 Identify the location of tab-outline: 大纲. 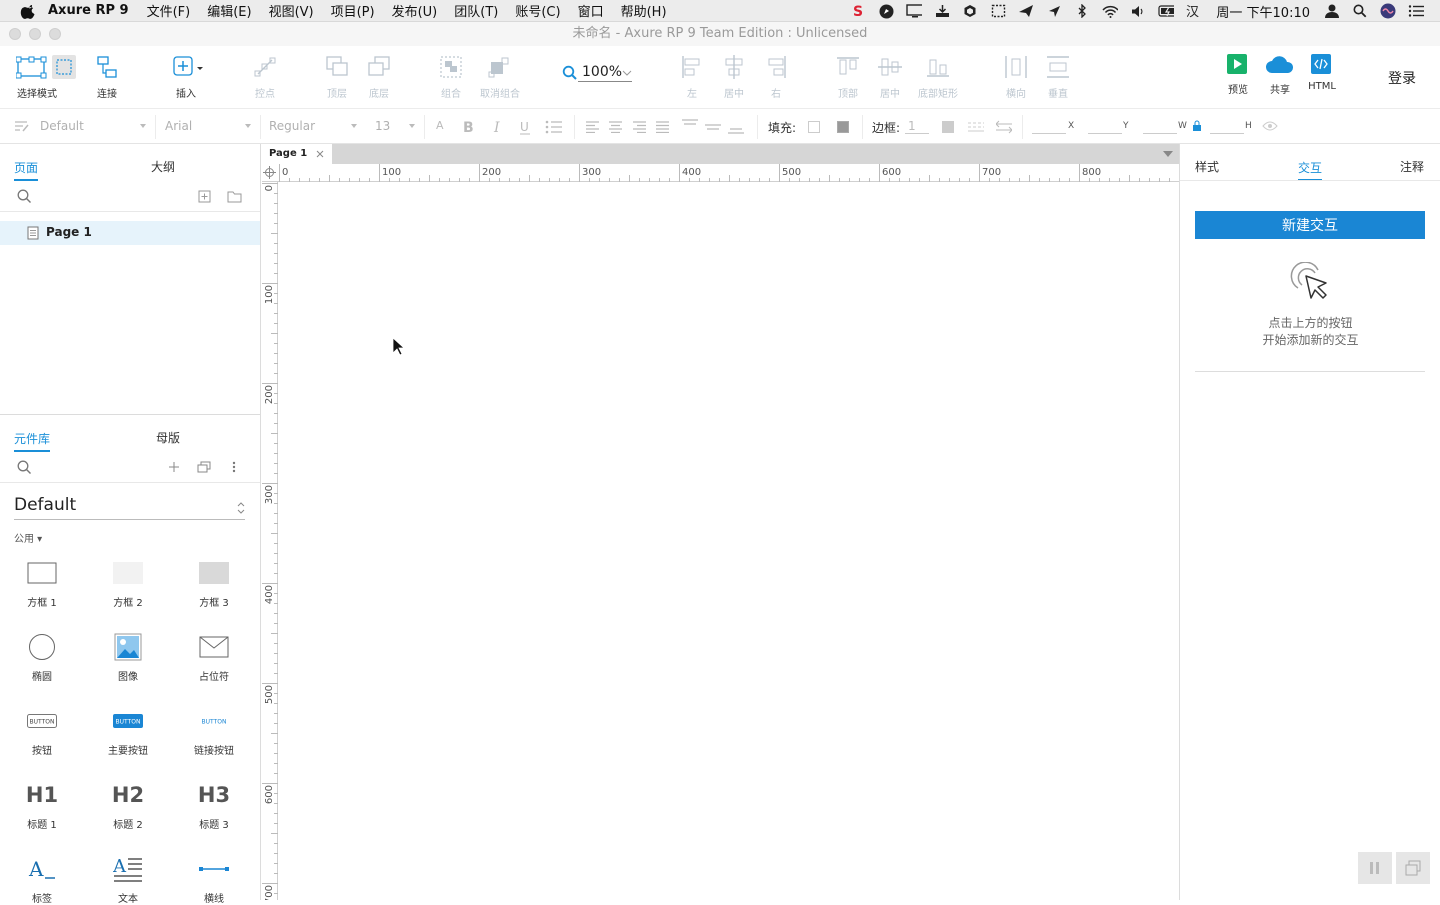
(163, 166).